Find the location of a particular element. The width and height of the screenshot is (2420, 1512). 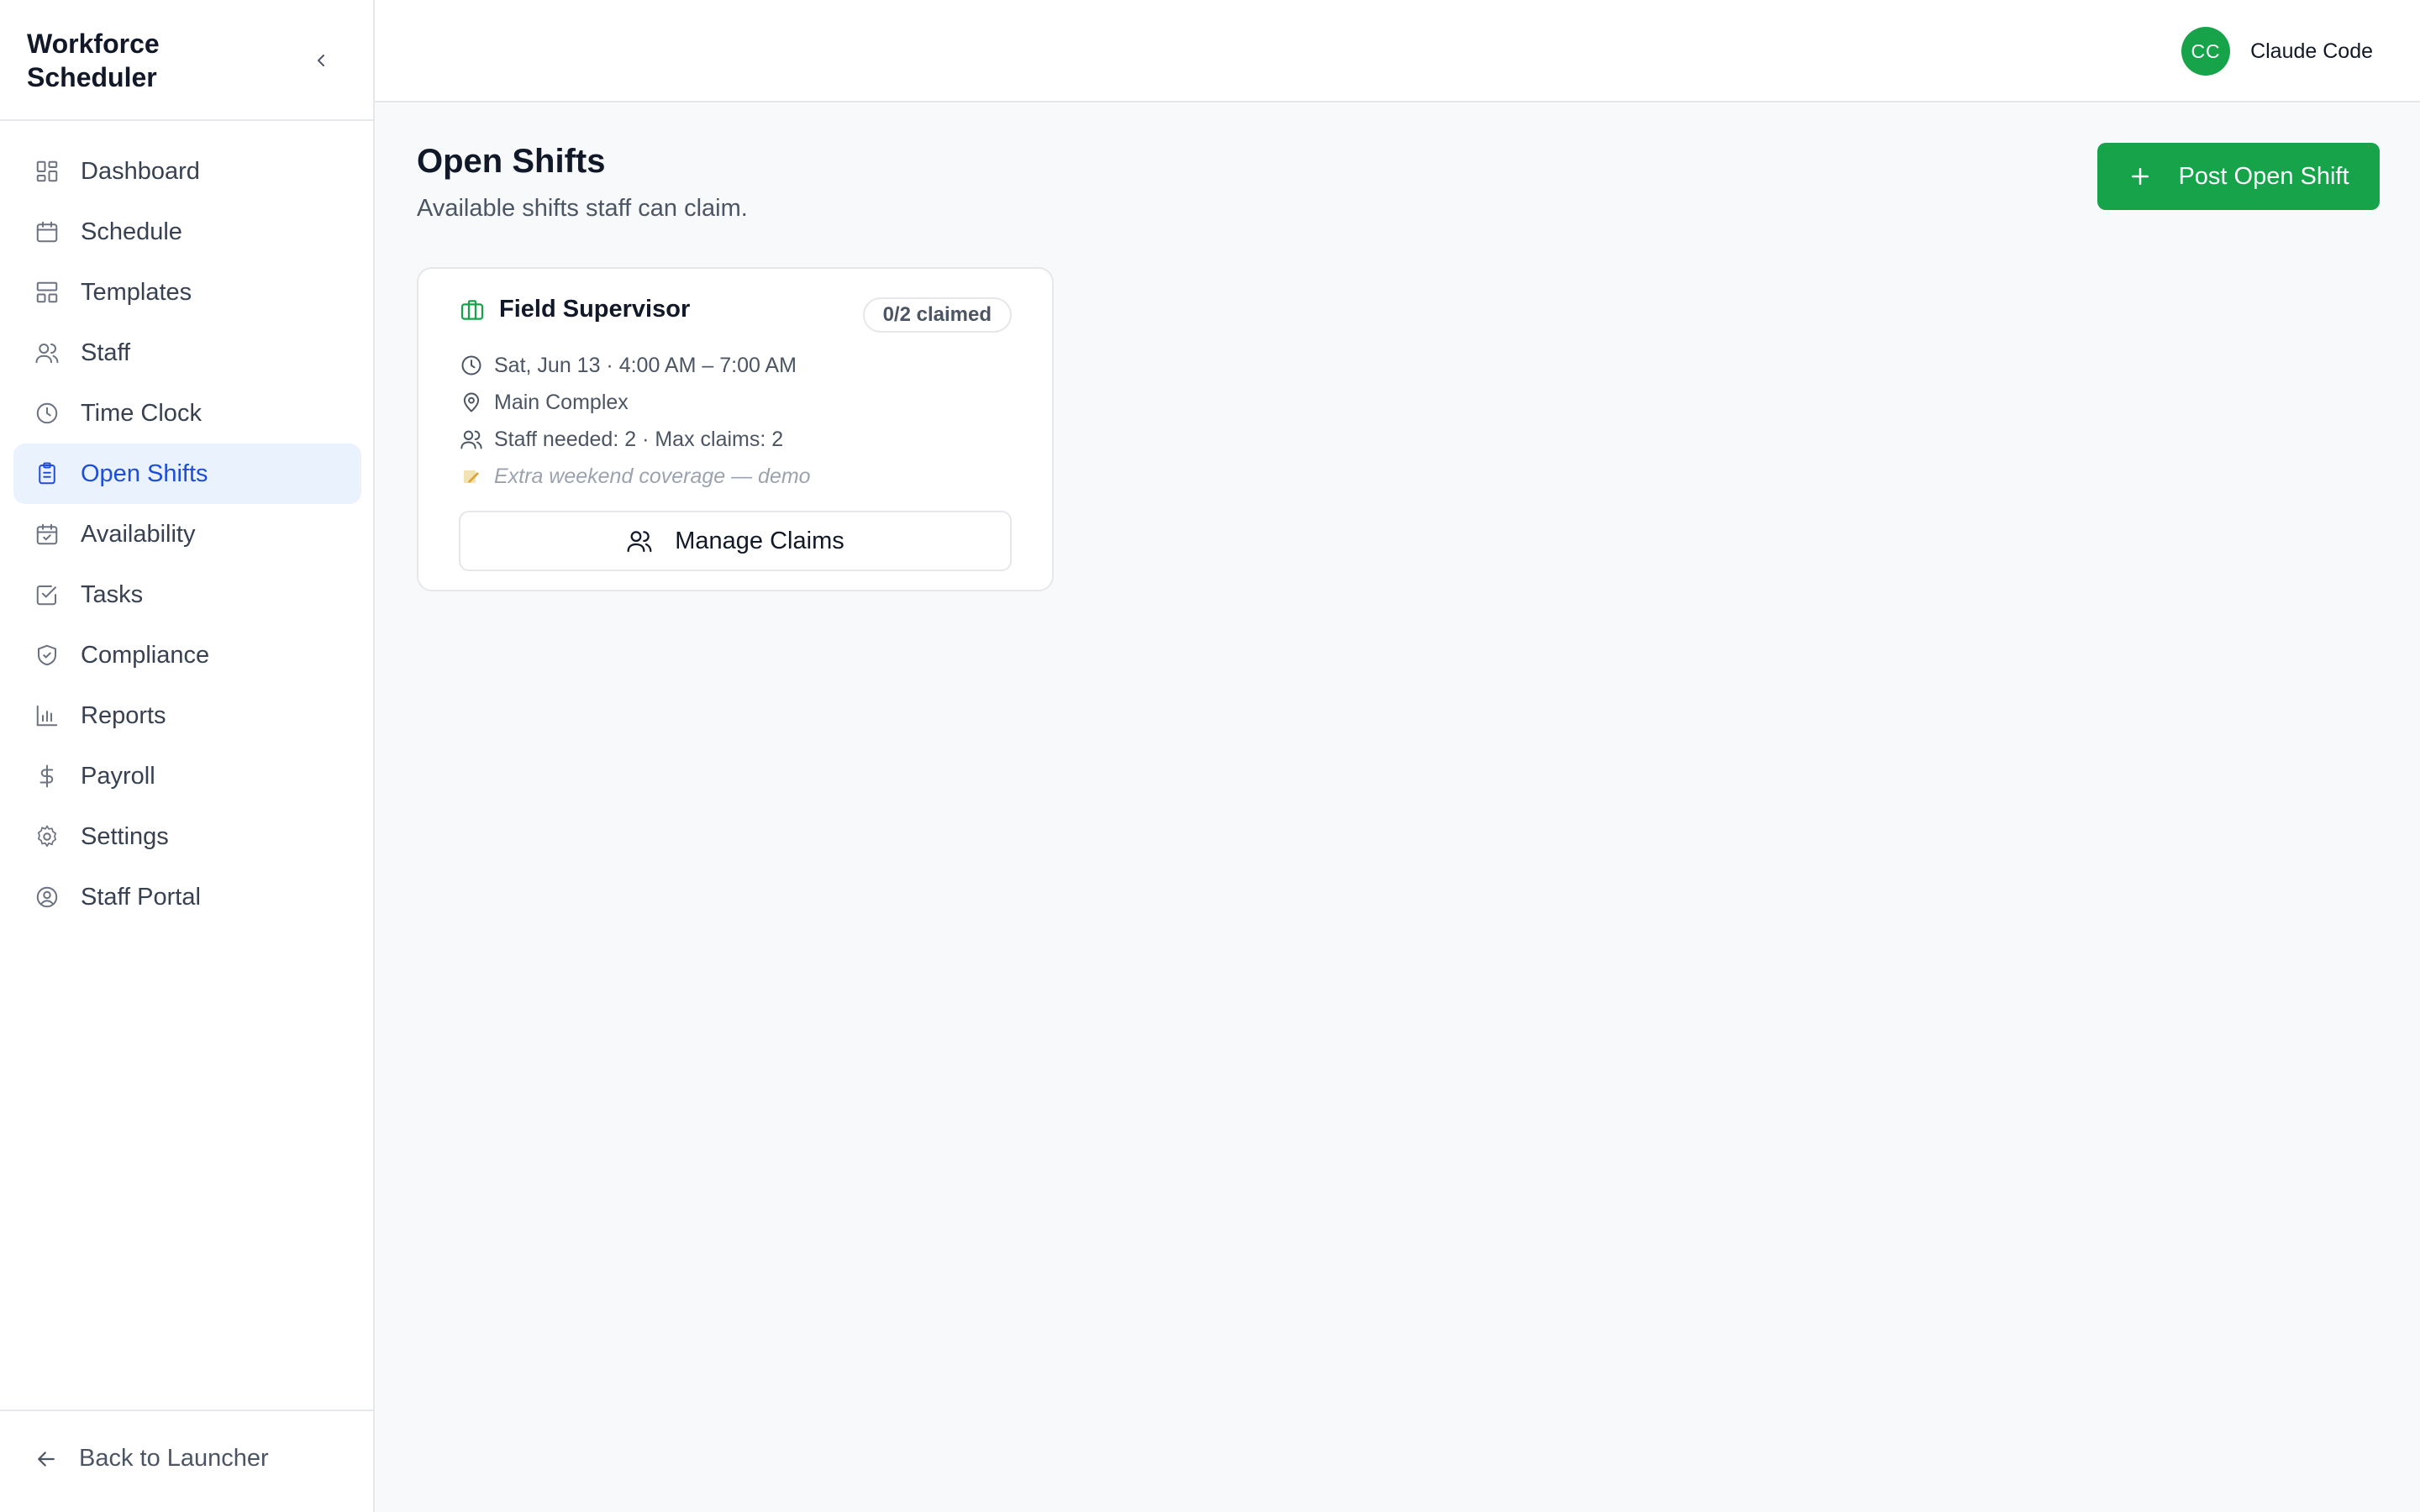

sidebar-item-staff-portal: Staff Portal is located at coordinates (187, 897).